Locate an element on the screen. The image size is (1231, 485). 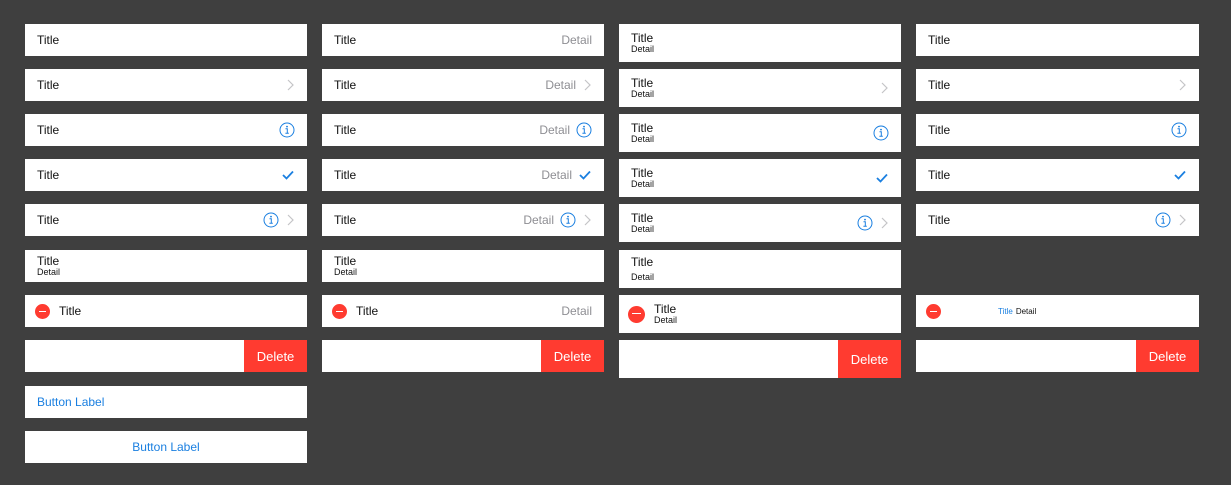
basic-cell-disclosure: Title is located at coordinates (166, 85).